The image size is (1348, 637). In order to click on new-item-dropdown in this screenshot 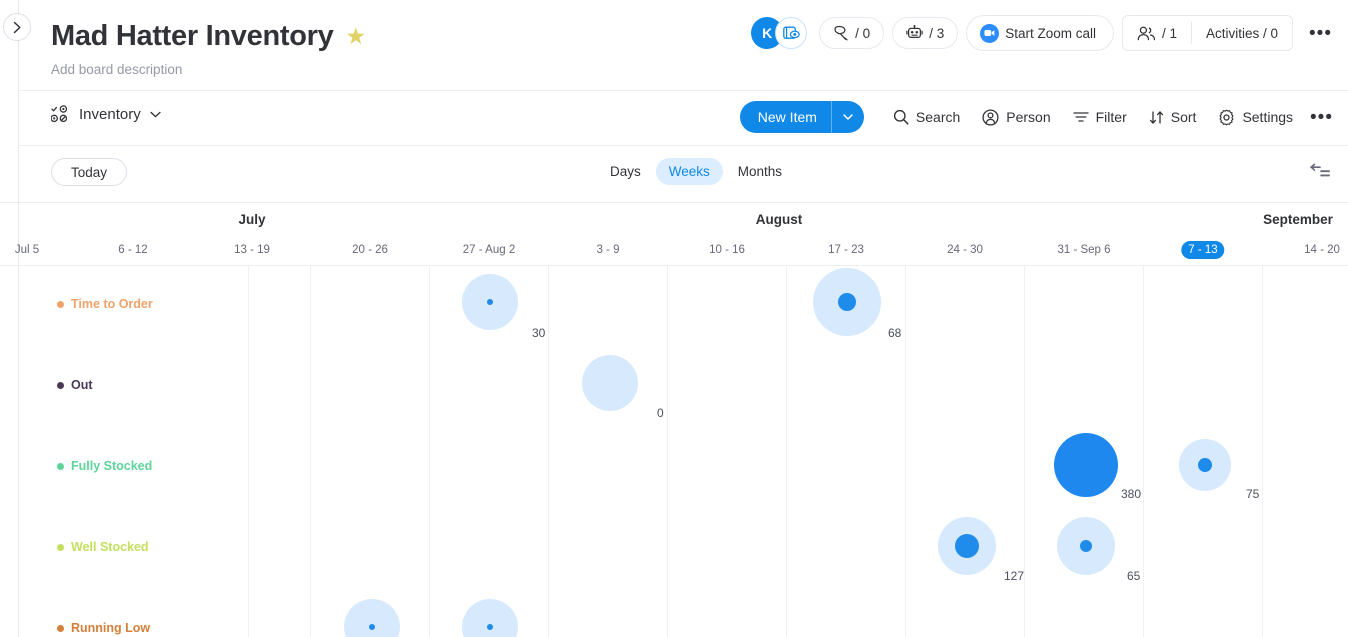, I will do `click(847, 117)`.